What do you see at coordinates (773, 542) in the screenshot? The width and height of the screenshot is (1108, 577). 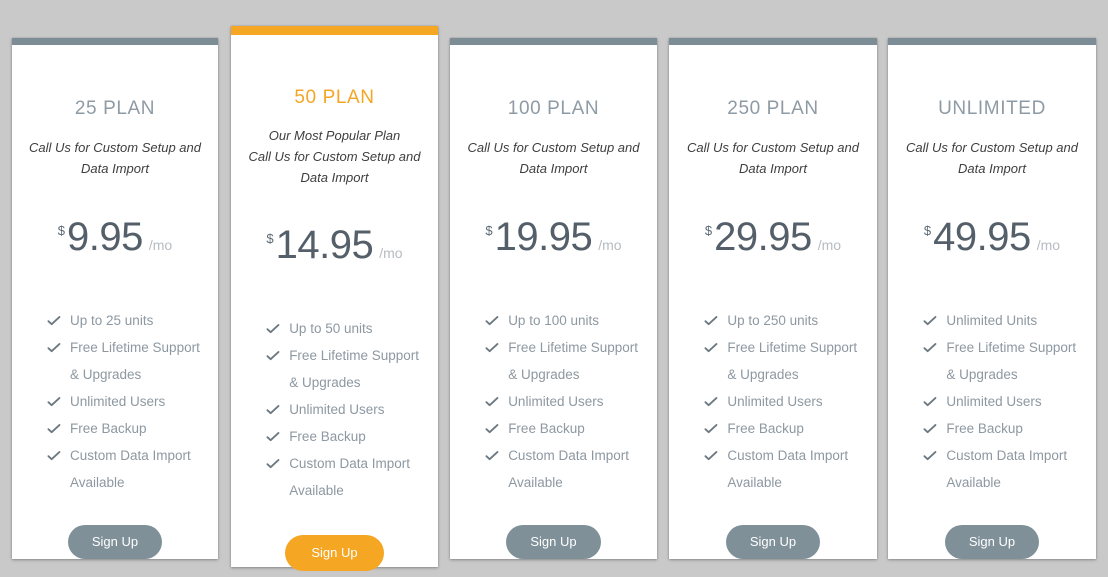 I see `signup-button-plan-250: Sign Up` at bounding box center [773, 542].